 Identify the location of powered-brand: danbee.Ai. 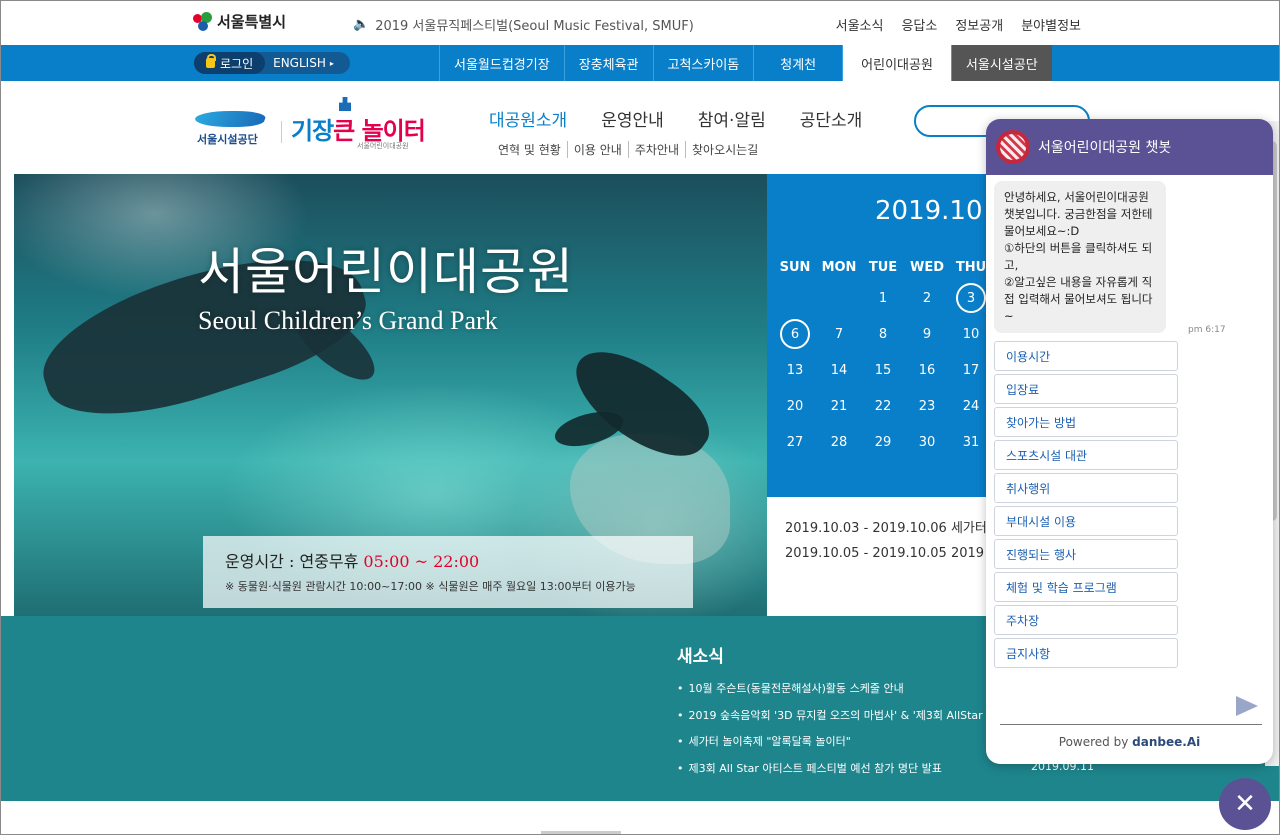
(1166, 742).